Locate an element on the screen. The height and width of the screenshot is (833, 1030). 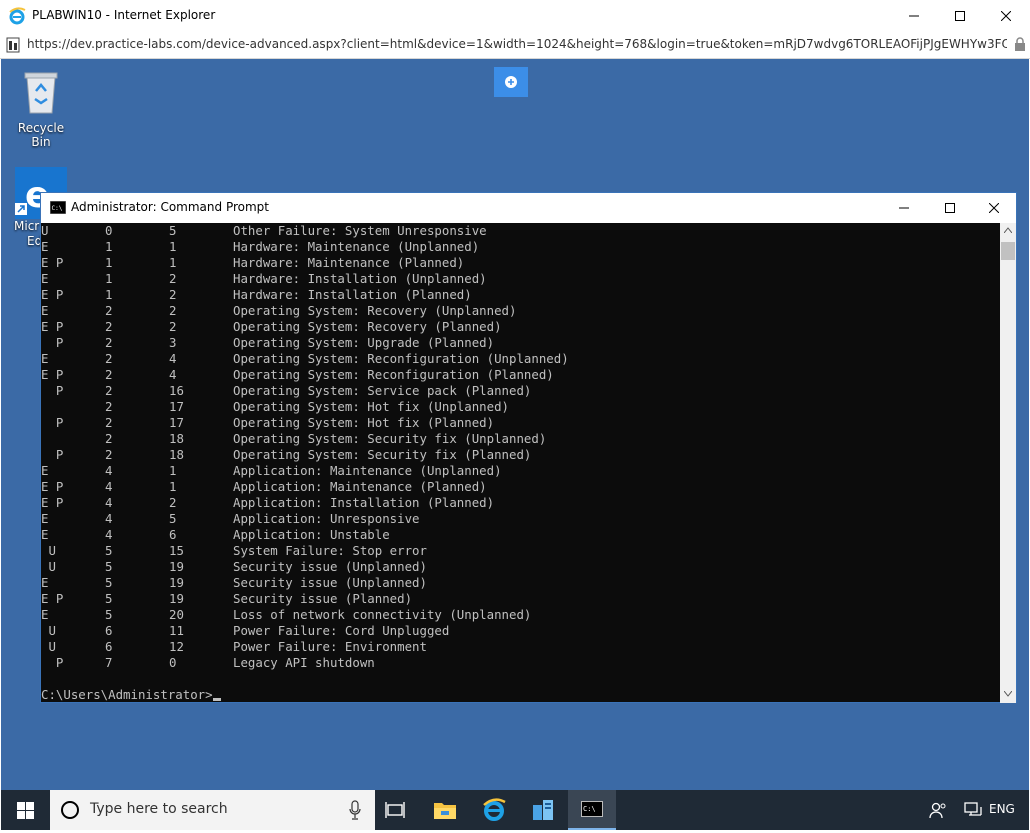
minimize-icon is located at coordinates (914, 15).